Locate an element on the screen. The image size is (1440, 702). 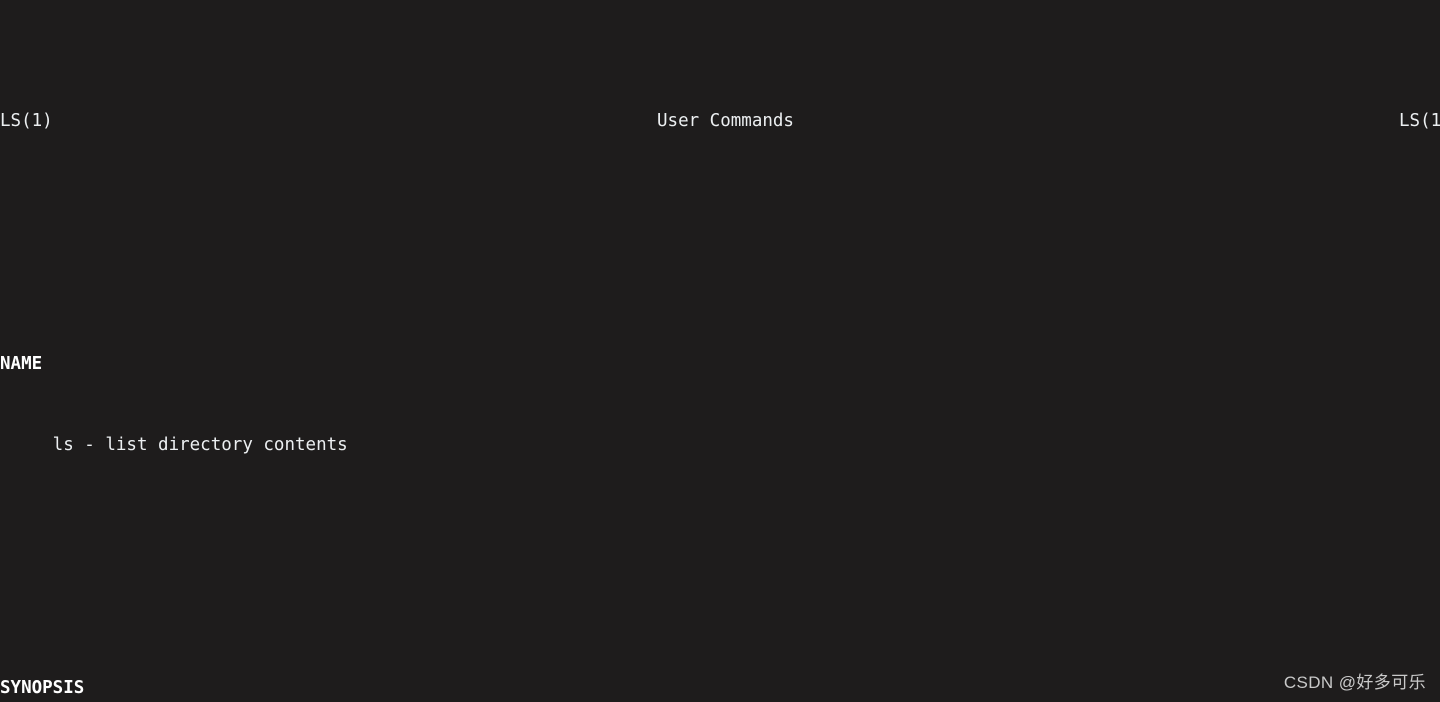
man-header-center: User Commands is located at coordinates (725, 121).